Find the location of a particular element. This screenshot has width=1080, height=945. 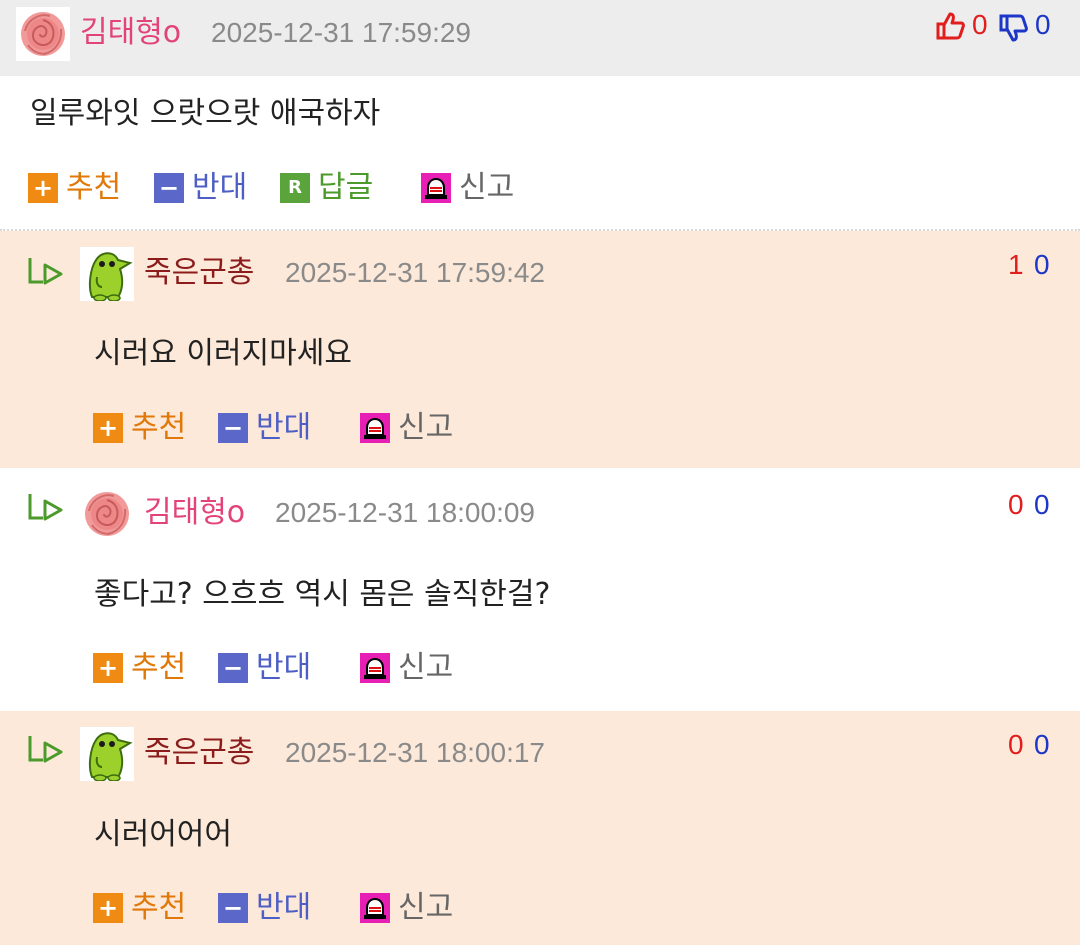

comment-text: 일루와잇 으랏으랏 애국하자 is located at coordinates (205, 113).